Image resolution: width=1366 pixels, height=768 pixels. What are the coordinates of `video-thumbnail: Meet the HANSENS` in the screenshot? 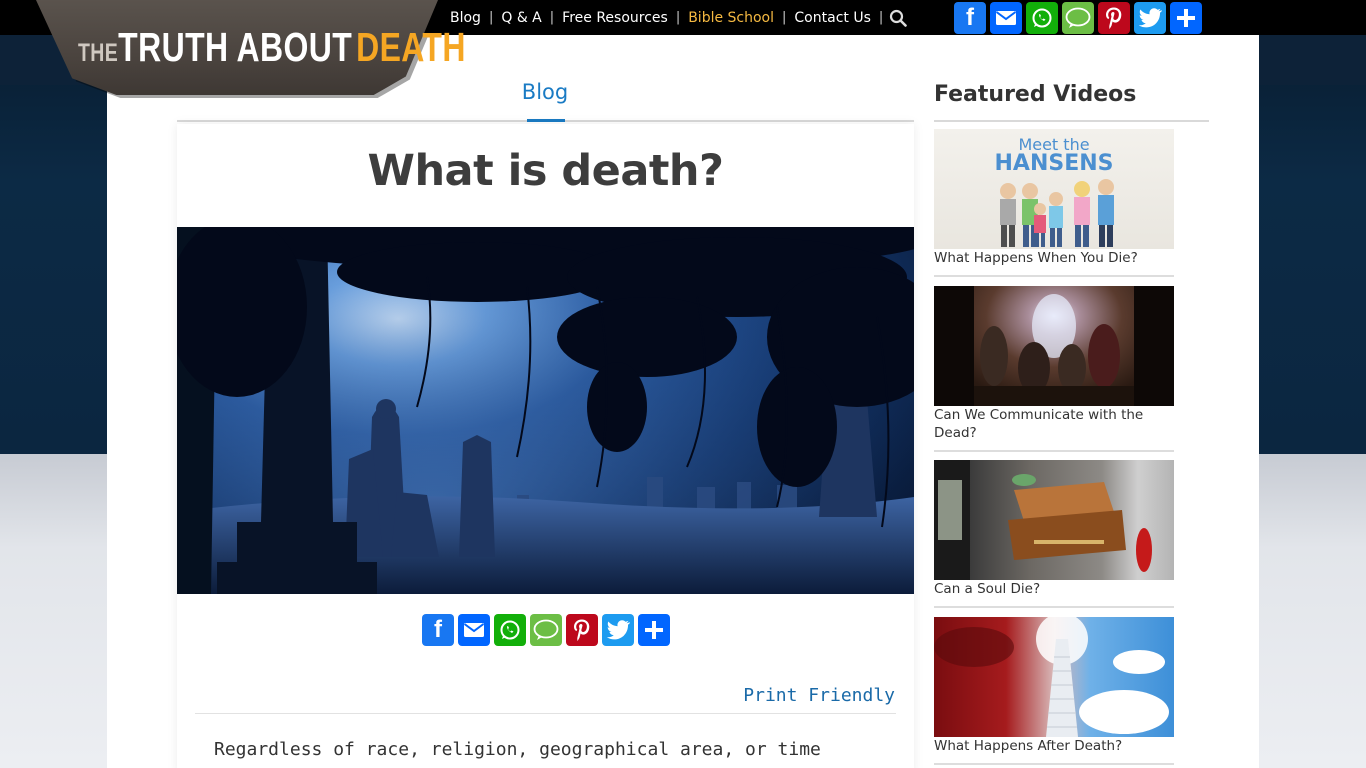 It's located at (1054, 189).